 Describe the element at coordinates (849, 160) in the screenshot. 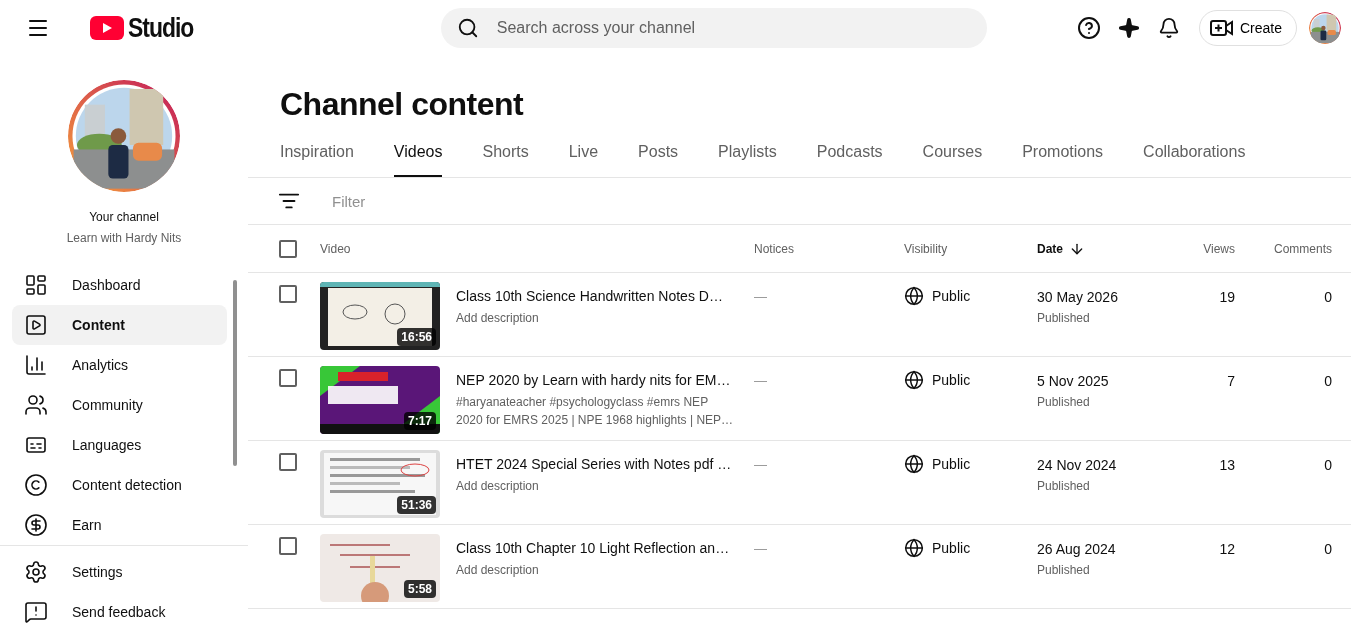

I see `tab: Podcasts` at that location.